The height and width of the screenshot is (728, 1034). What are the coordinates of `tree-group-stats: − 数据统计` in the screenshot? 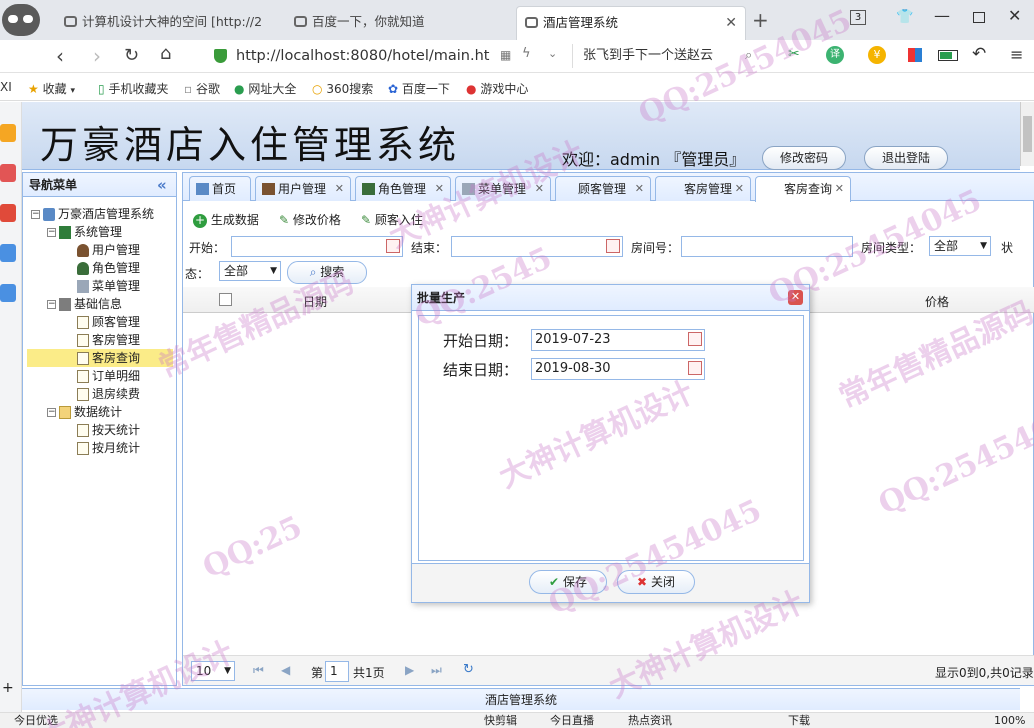 It's located at (84, 412).